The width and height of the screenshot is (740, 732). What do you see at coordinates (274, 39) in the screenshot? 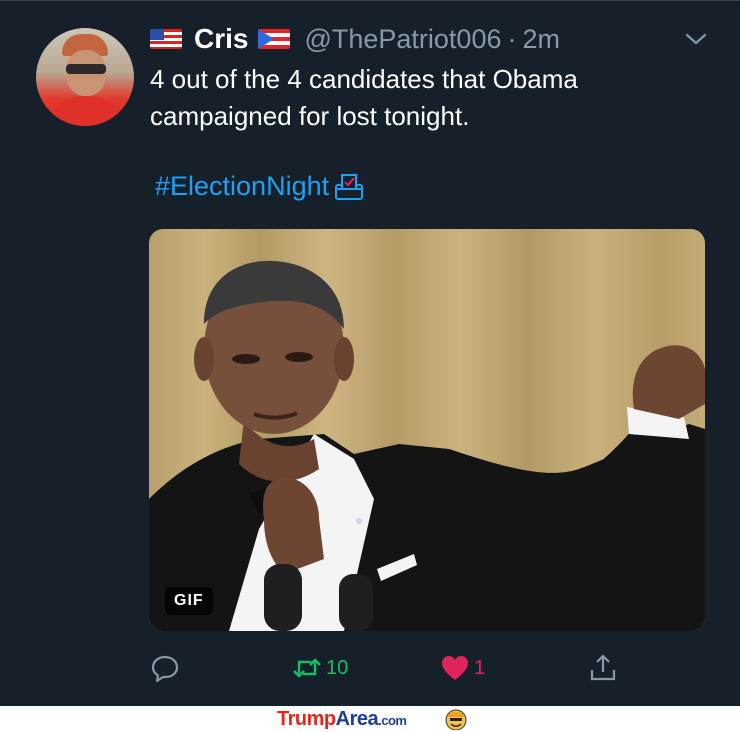
I see `puerto-rico-flag-icon` at bounding box center [274, 39].